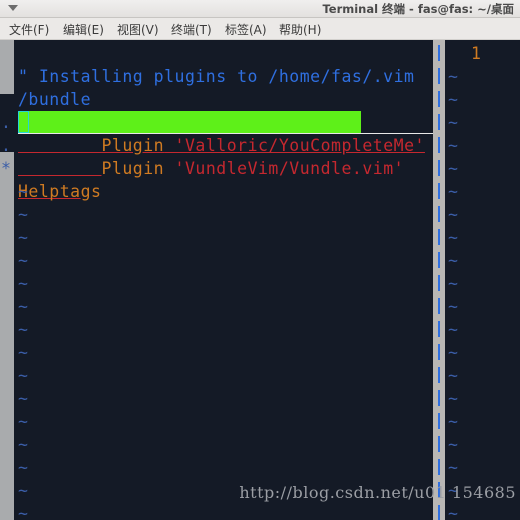  I want to click on right-empty-line-marker-9: ~, so click(453, 283).